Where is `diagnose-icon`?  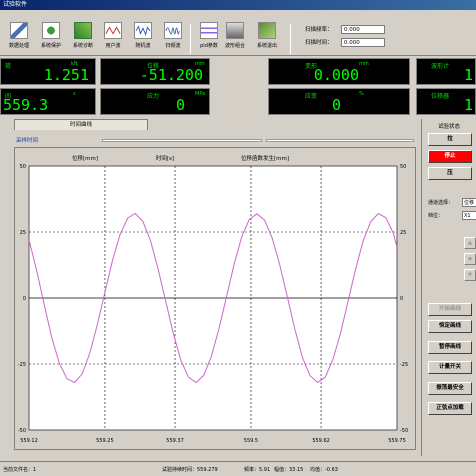 diagnose-icon is located at coordinates (83, 30).